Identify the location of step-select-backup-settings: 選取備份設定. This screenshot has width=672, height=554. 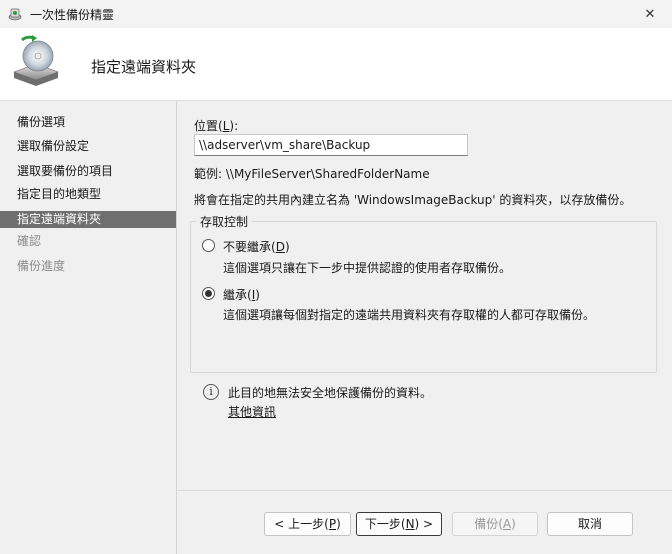
(88, 146).